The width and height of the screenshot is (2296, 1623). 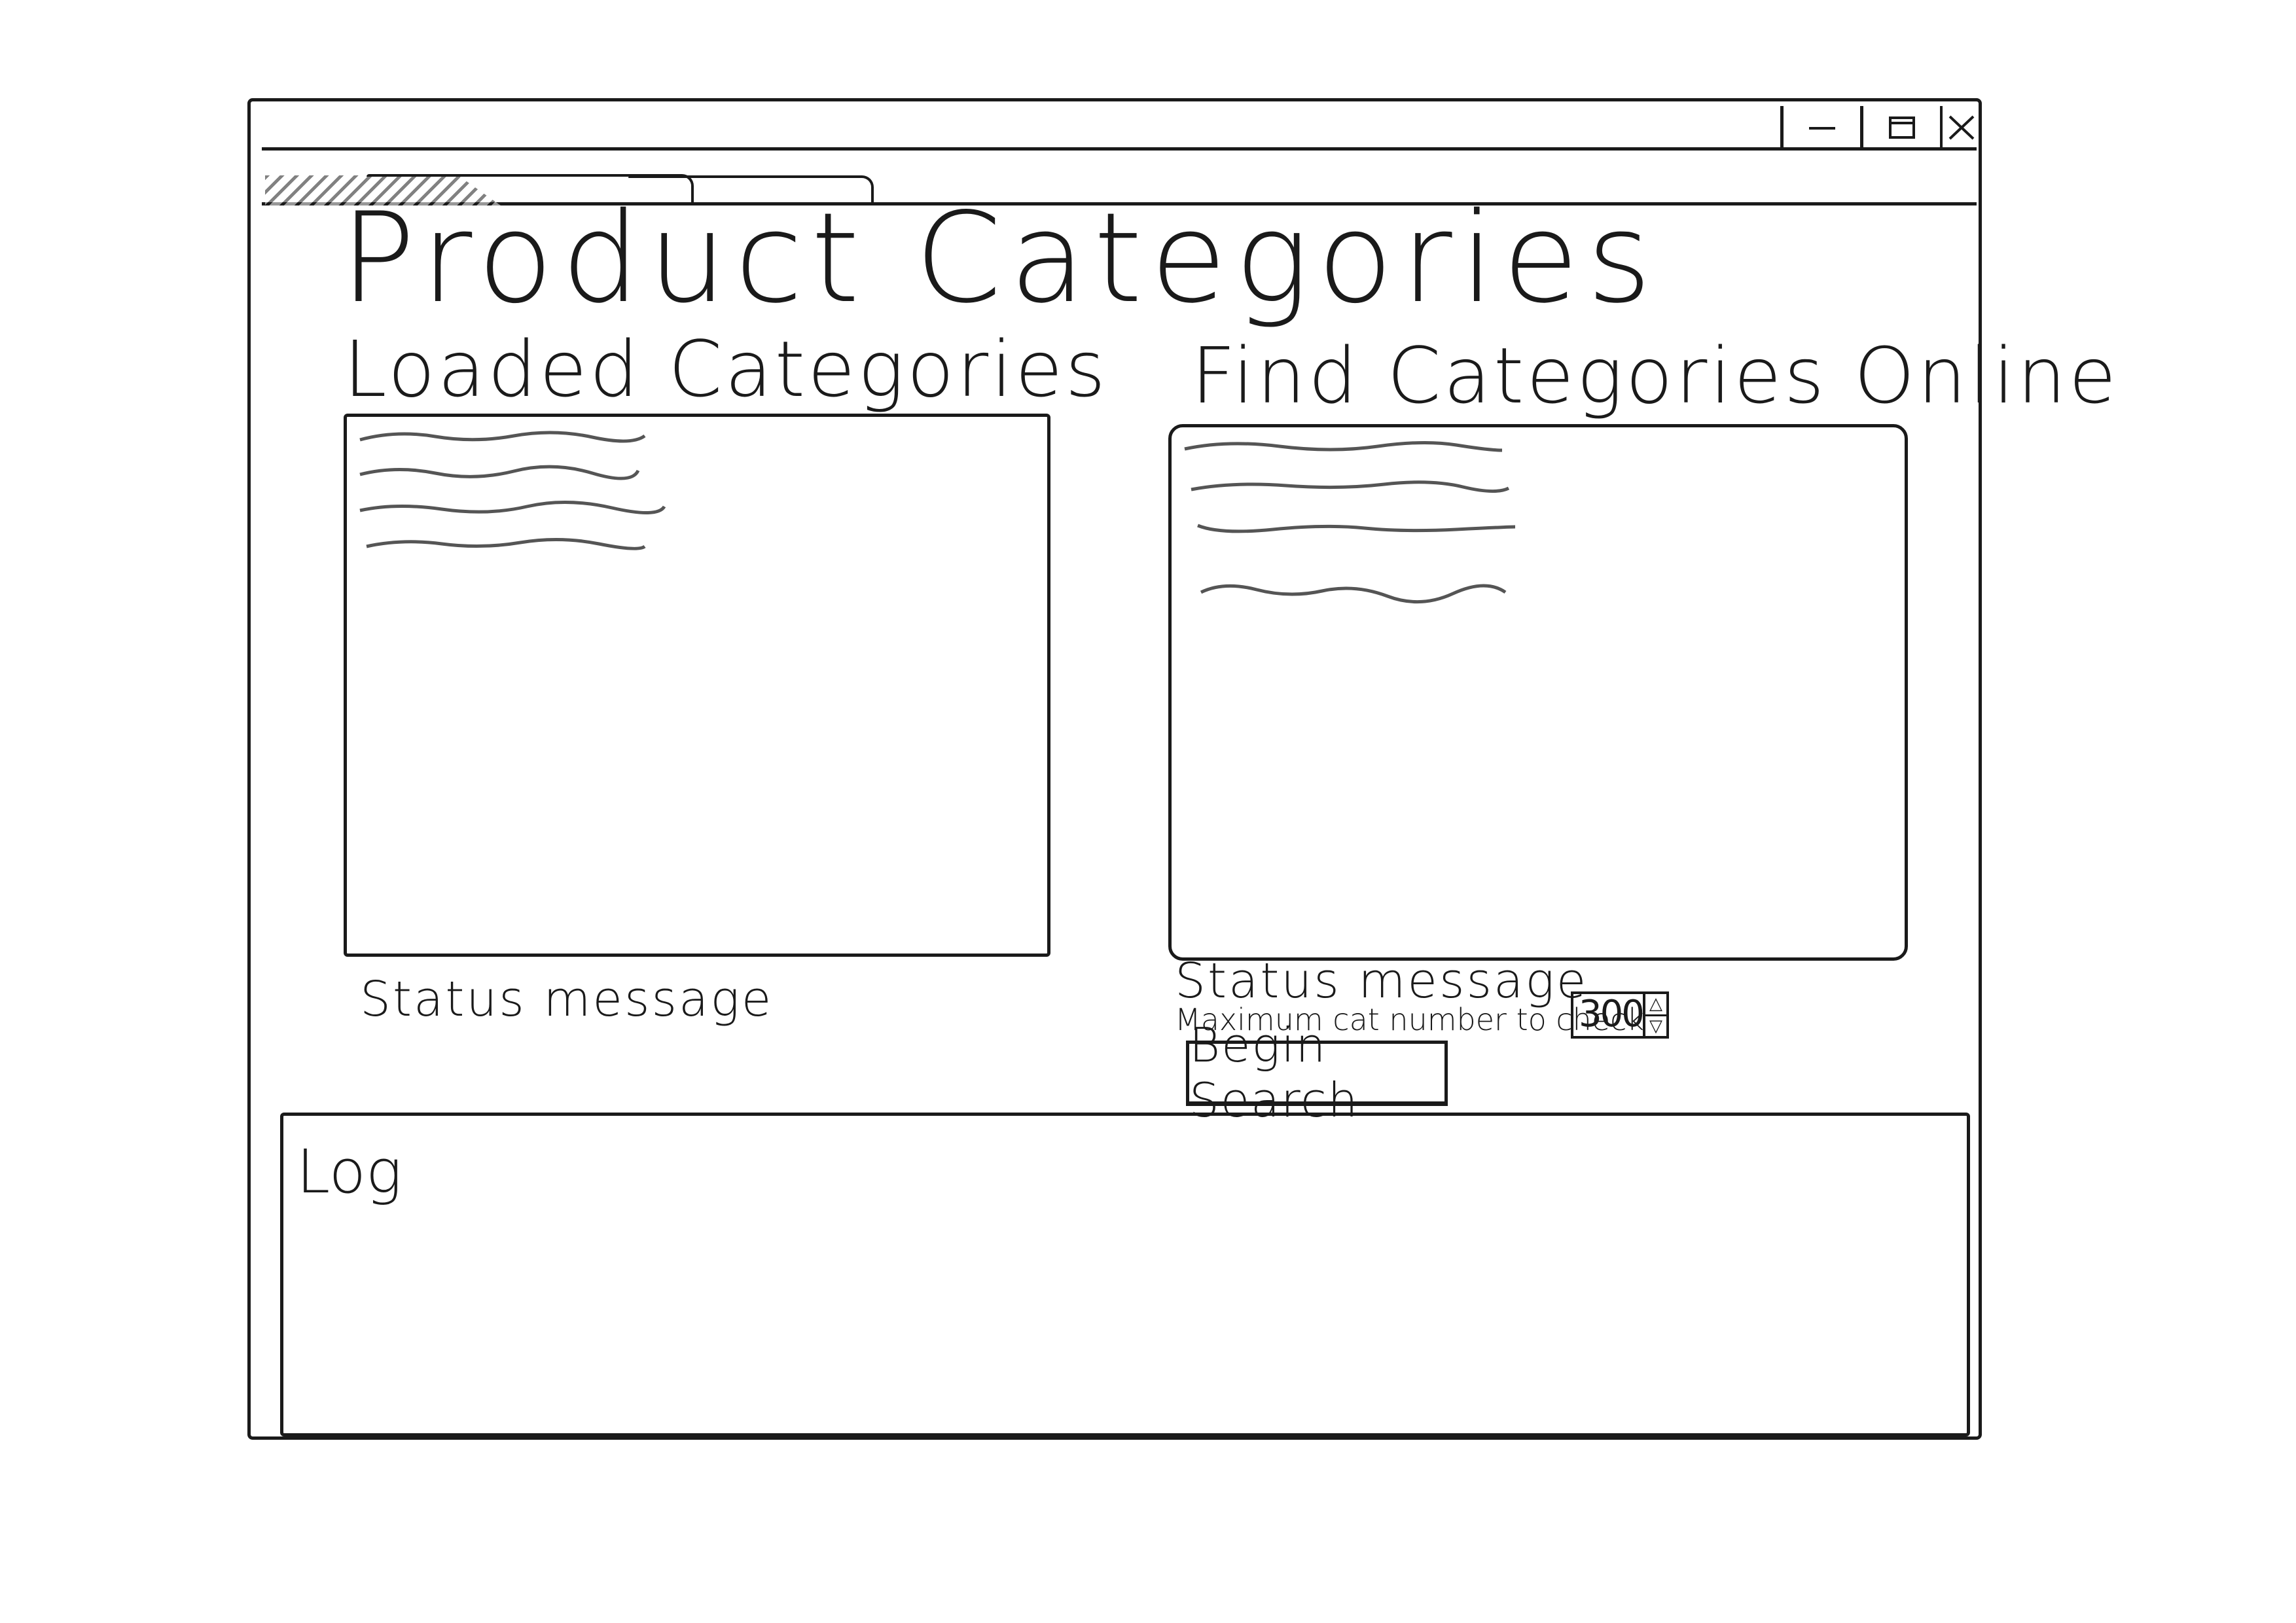 I want to click on loaded-categories-heading: Loaded Categories, so click(x=726, y=369).